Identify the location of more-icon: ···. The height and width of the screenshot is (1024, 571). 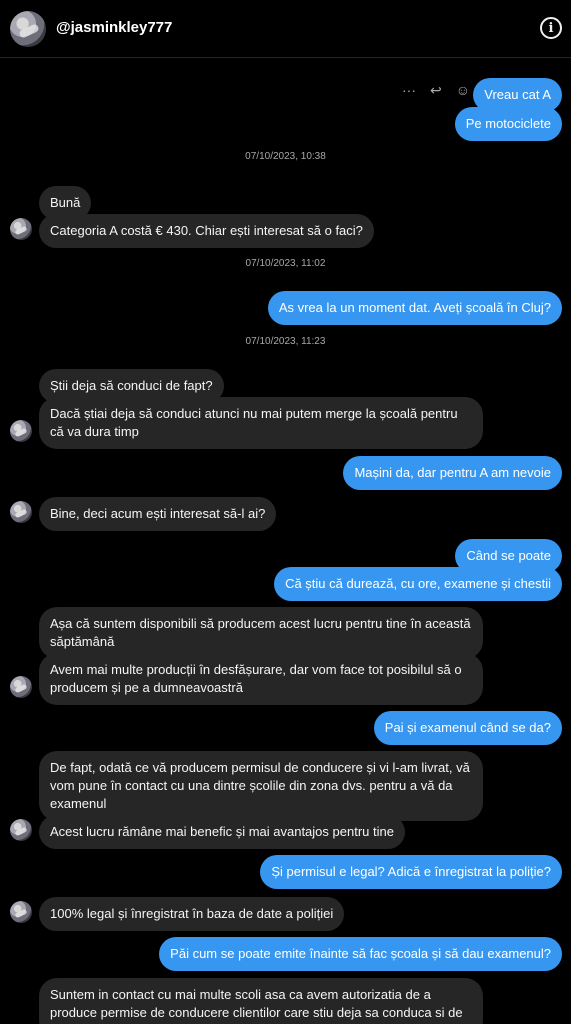
(409, 90).